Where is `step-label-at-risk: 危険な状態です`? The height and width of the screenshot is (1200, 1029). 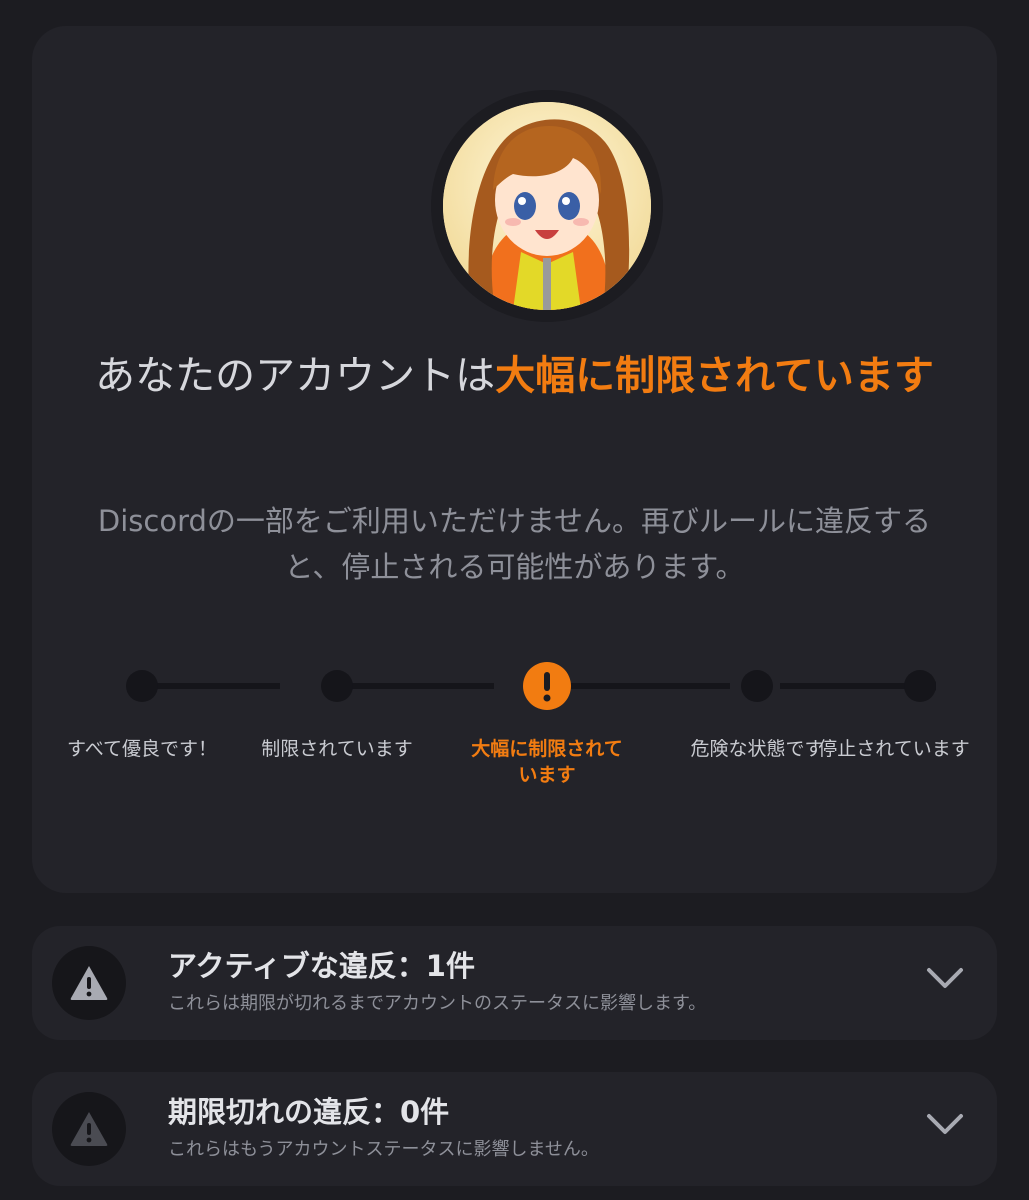 step-label-at-risk: 危険な状態です is located at coordinates (757, 749).